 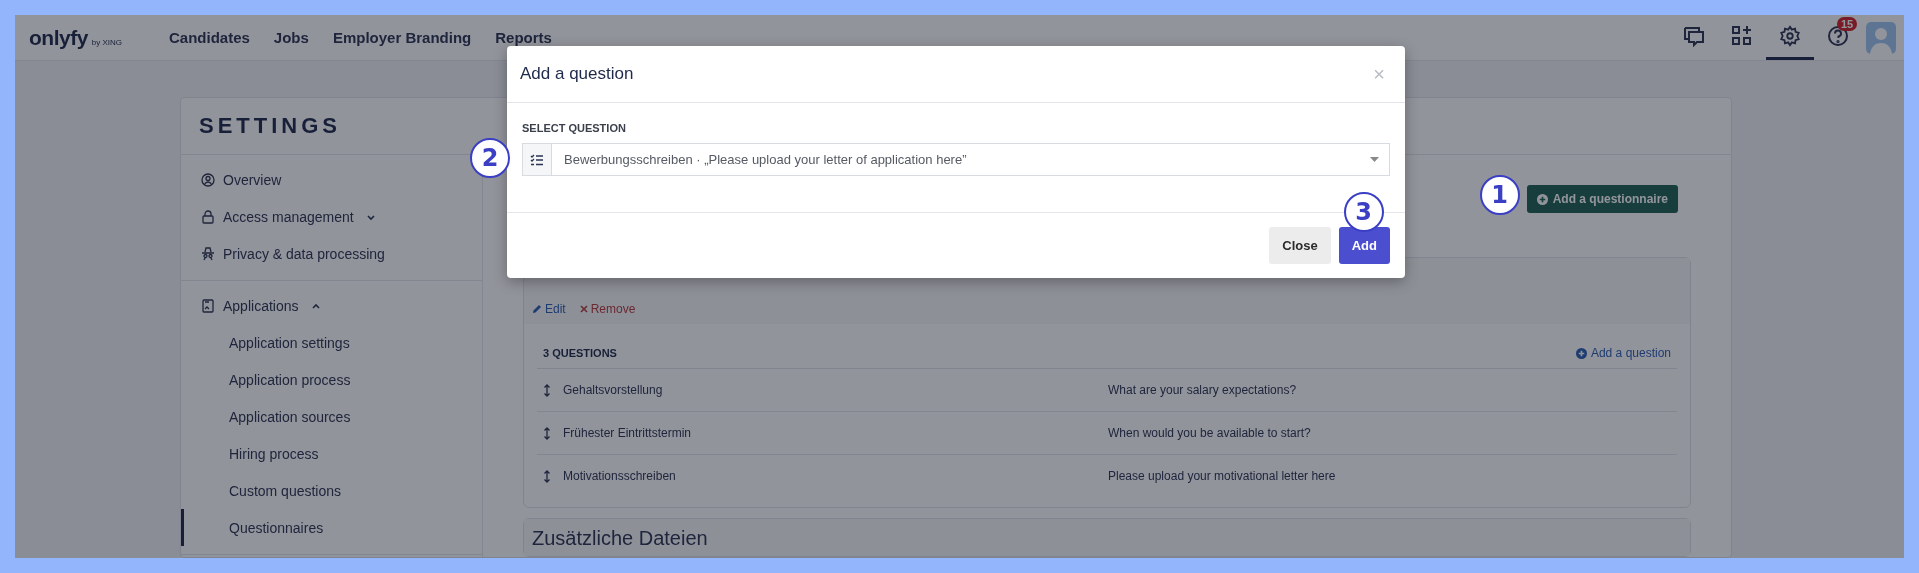 What do you see at coordinates (331, 342) in the screenshot?
I see `sidebar-item: Application settings` at bounding box center [331, 342].